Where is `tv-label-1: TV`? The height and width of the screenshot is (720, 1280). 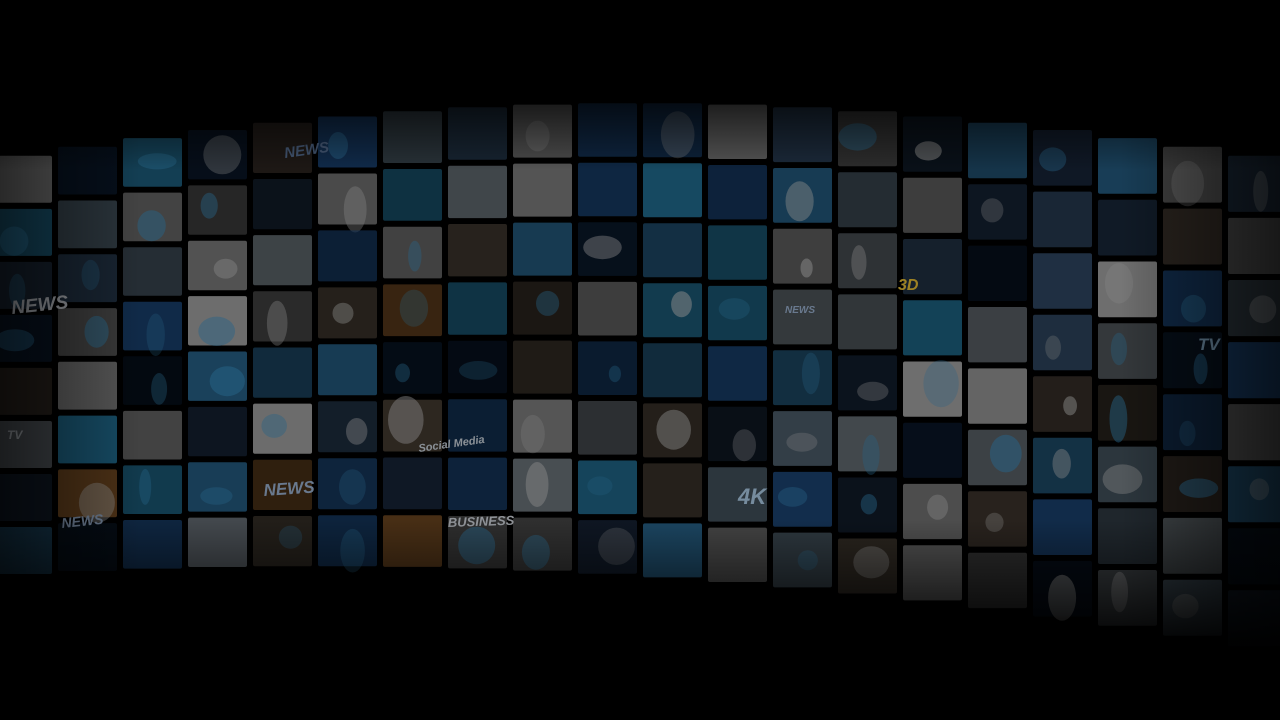
tv-label-1: TV is located at coordinates (15, 435).